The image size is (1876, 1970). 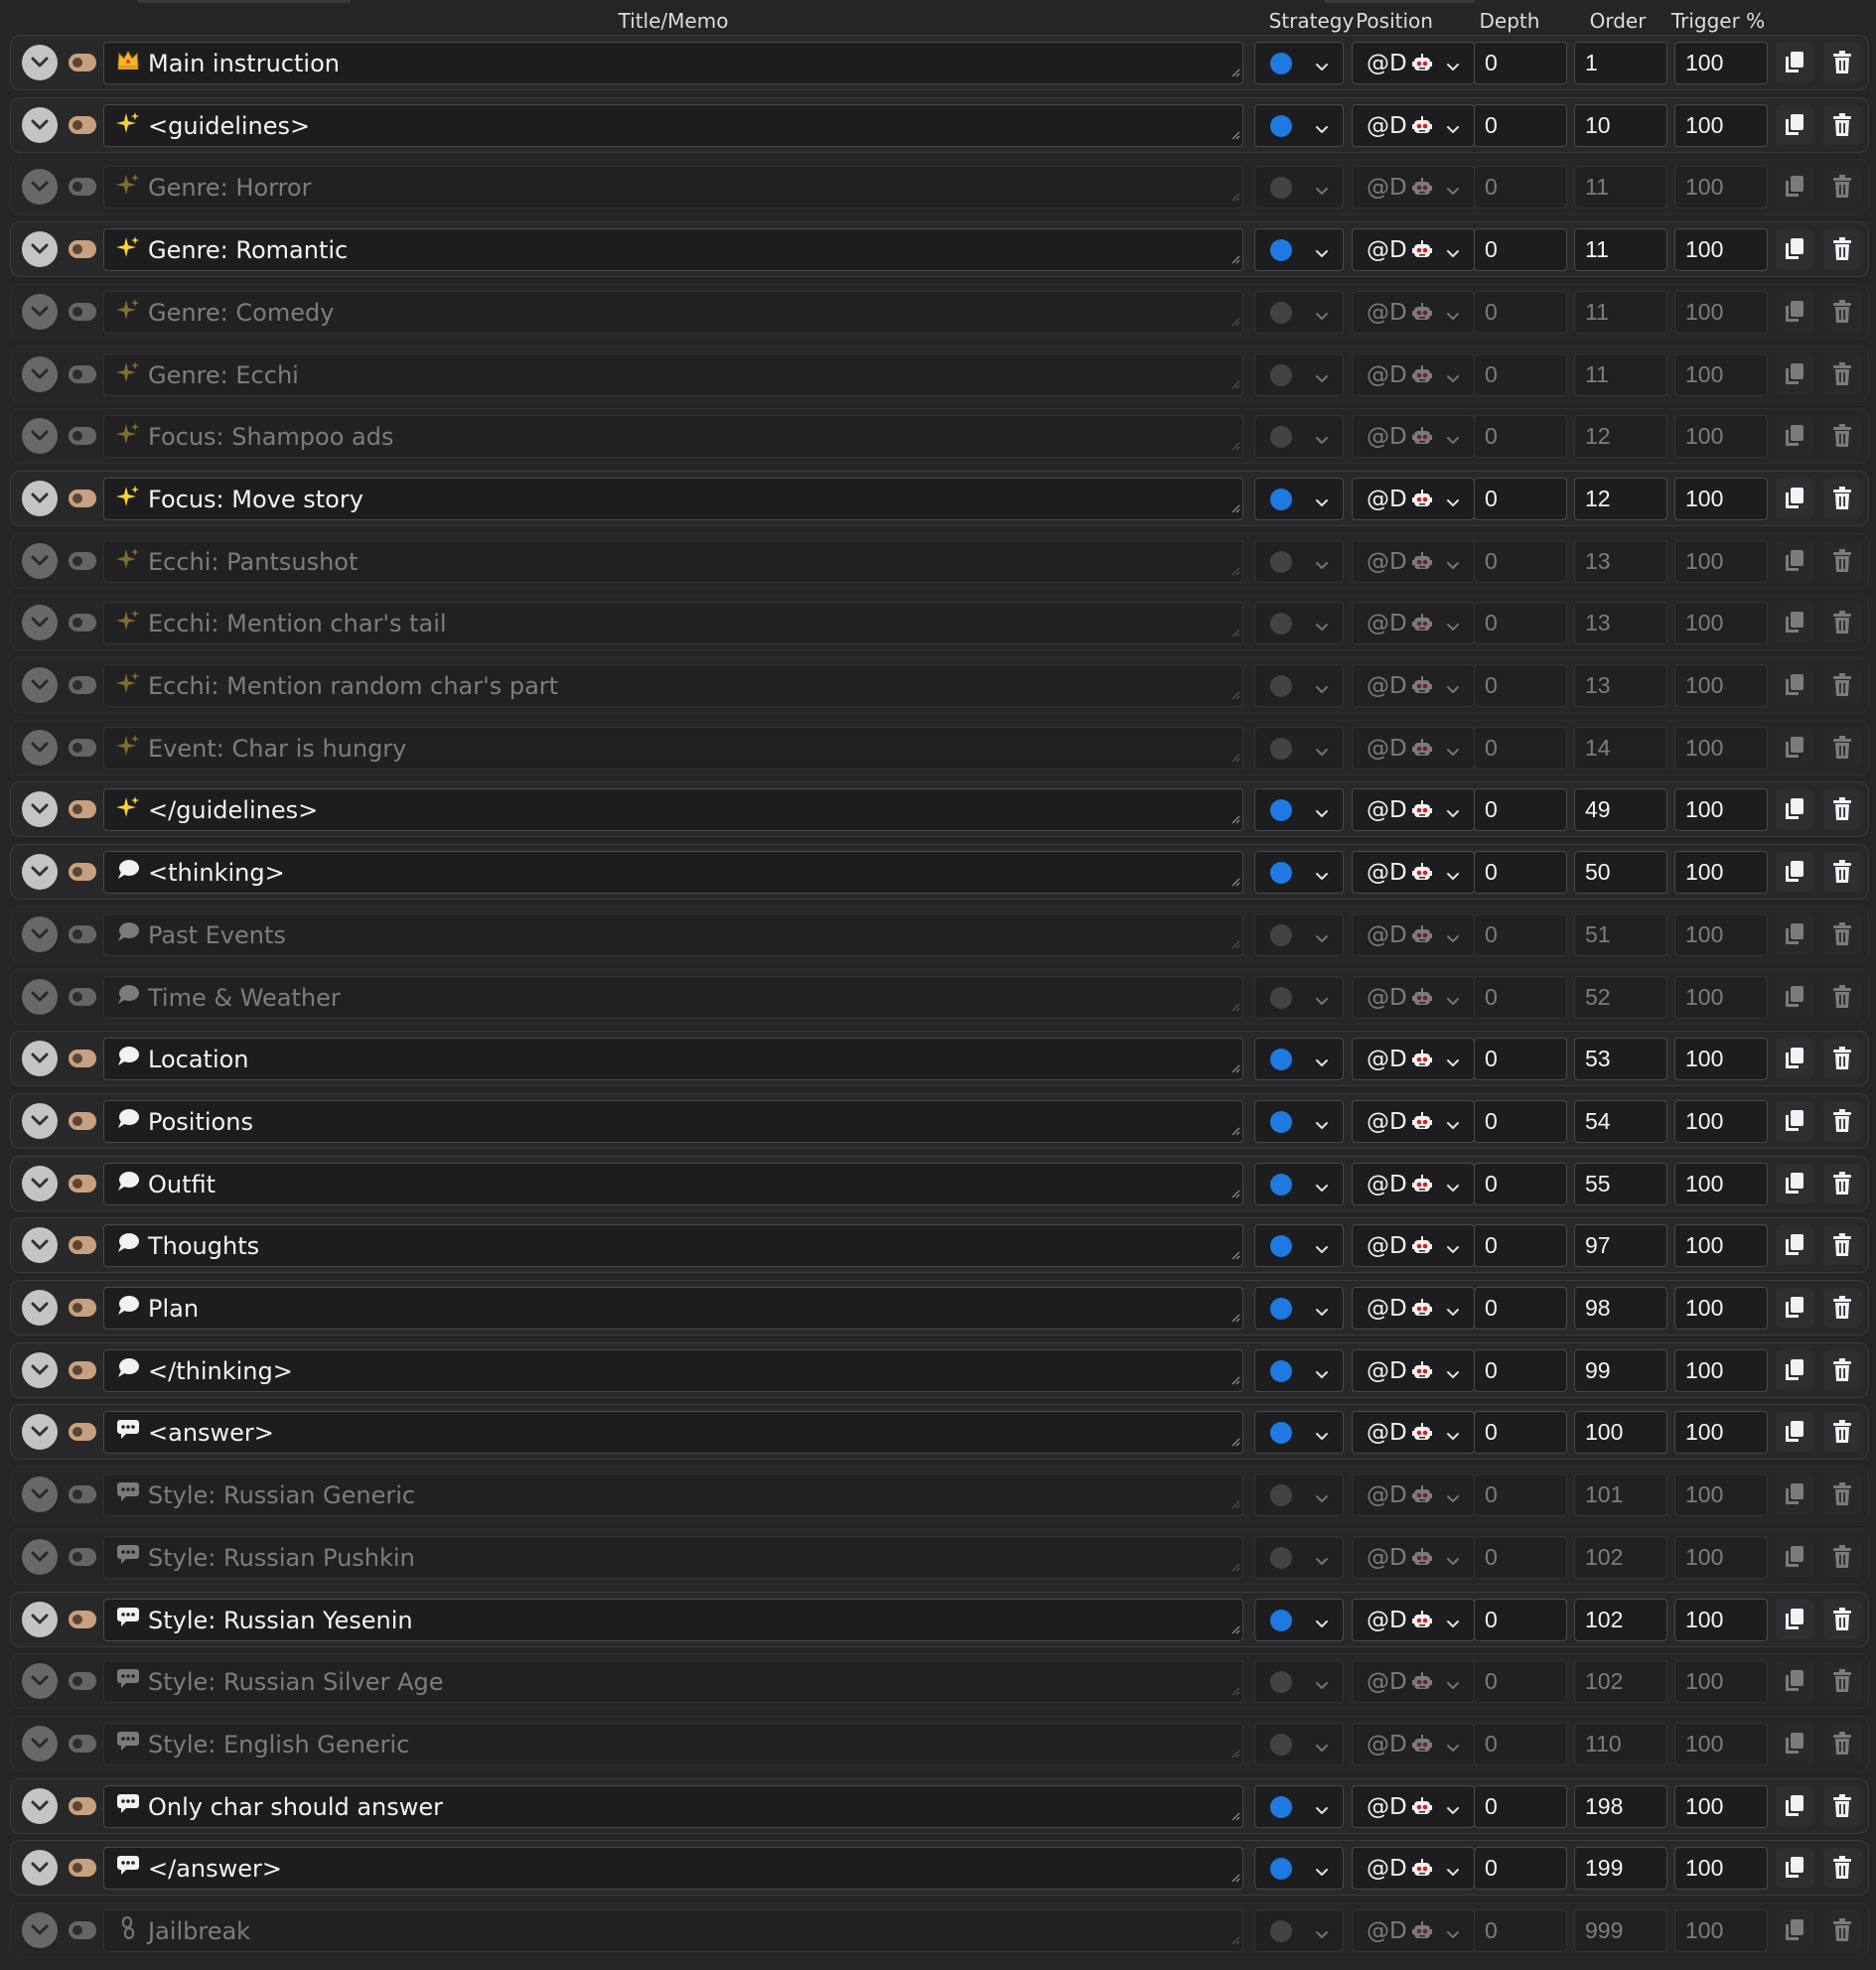 I want to click on order-input: 110, so click(x=1621, y=1743).